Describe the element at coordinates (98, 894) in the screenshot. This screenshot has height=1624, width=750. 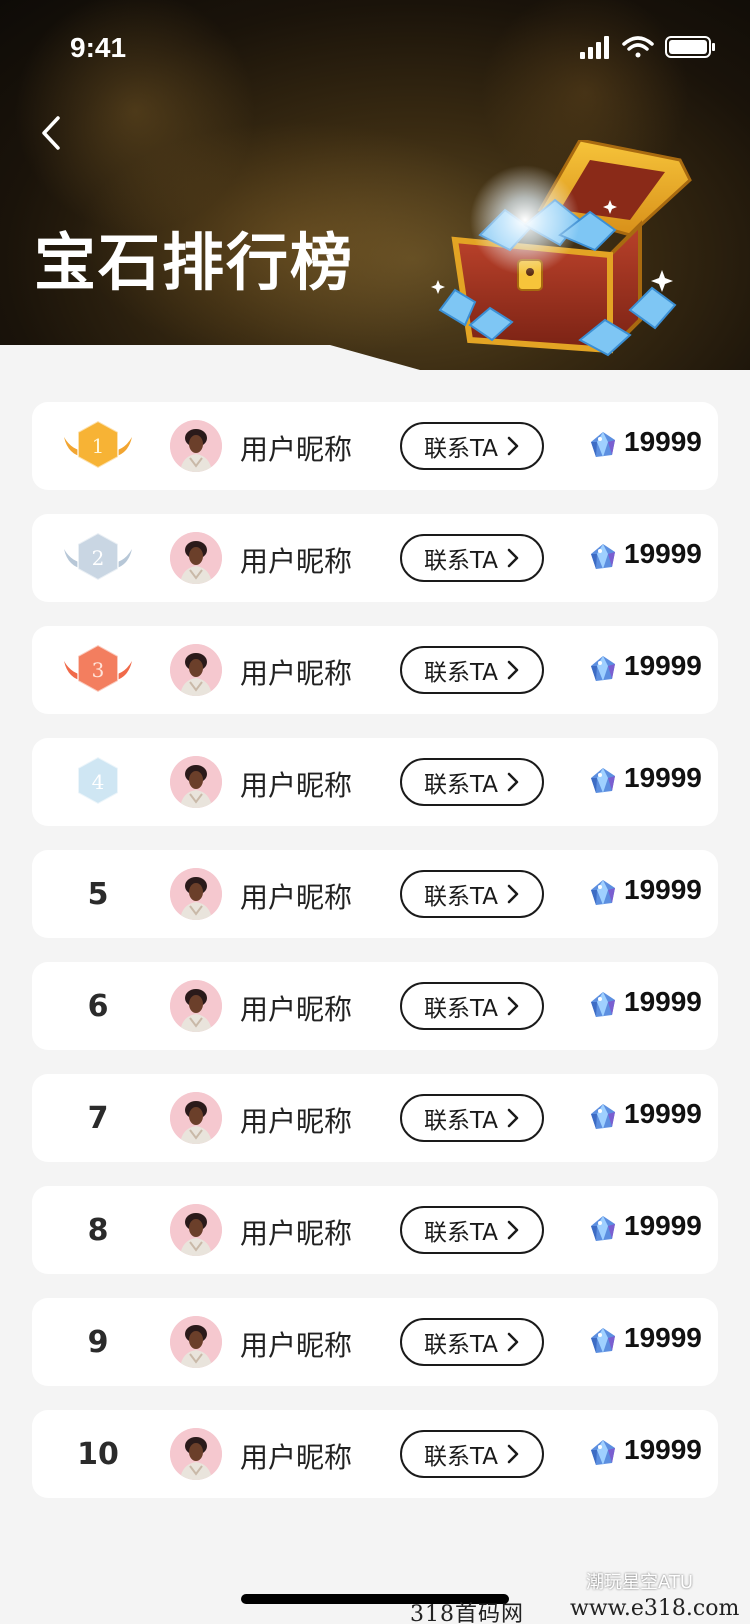
I see `rank-cell: 5` at that location.